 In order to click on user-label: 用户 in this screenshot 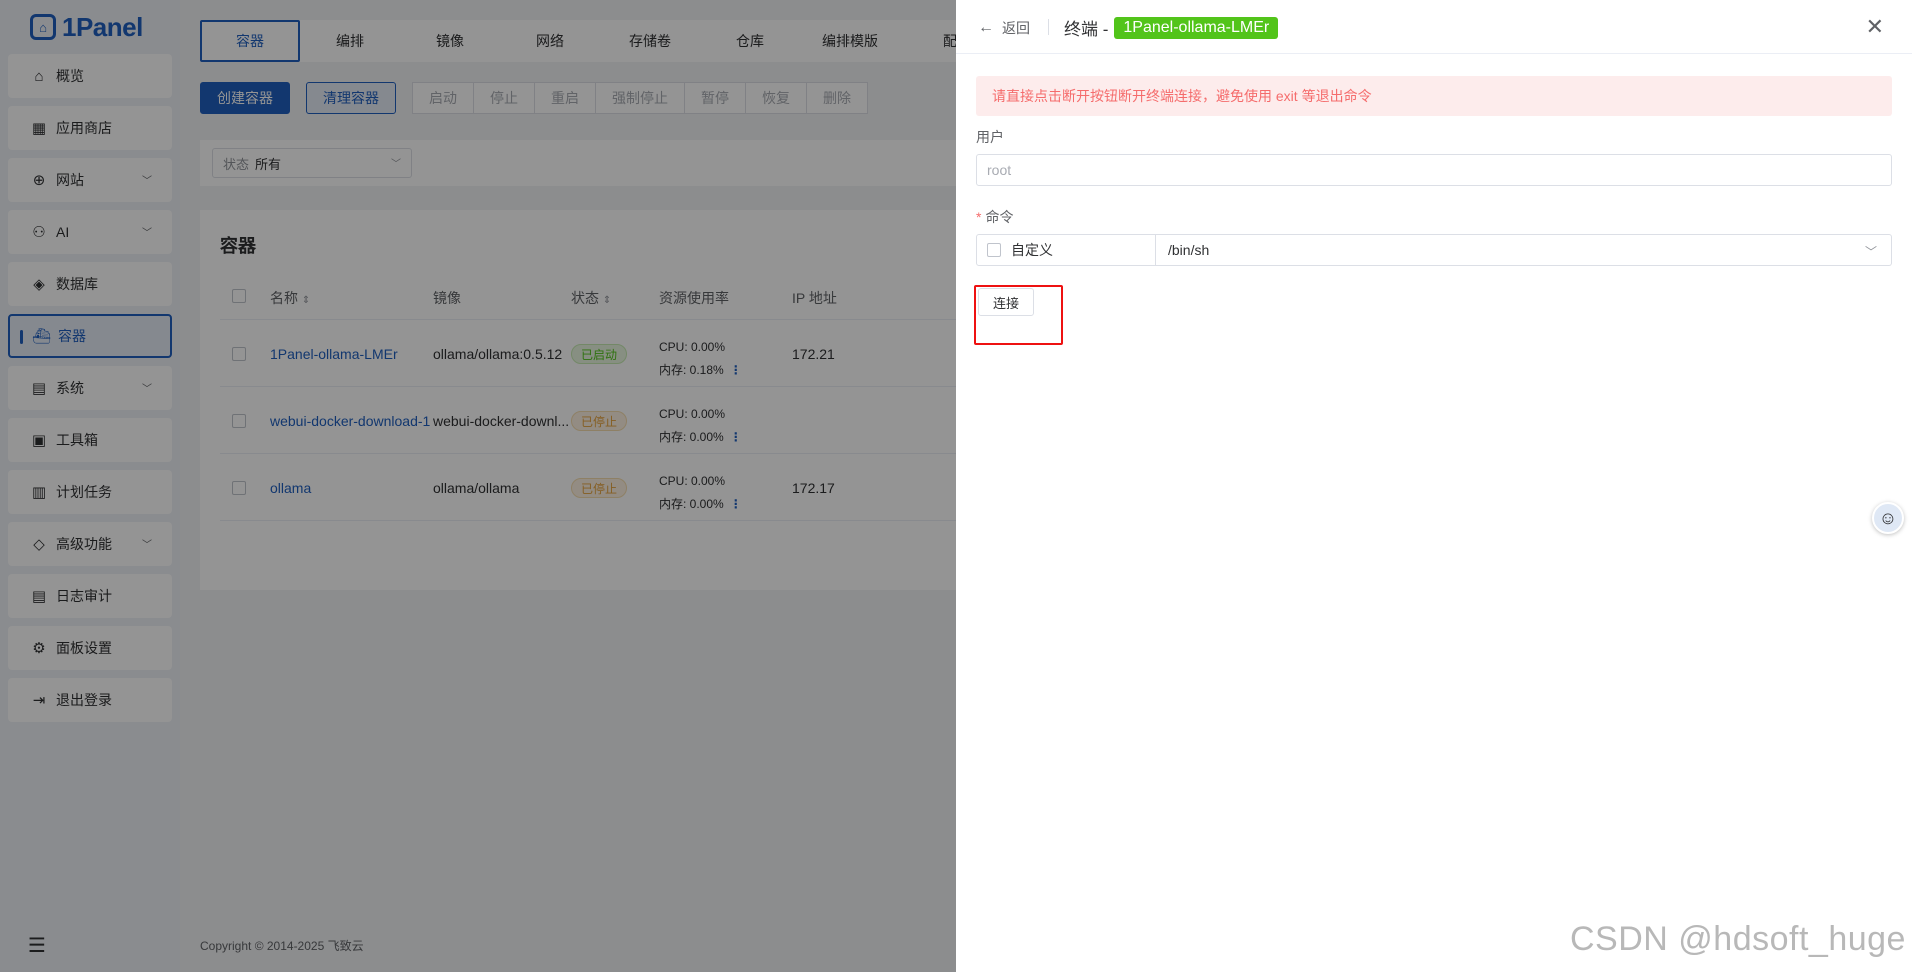, I will do `click(990, 137)`.